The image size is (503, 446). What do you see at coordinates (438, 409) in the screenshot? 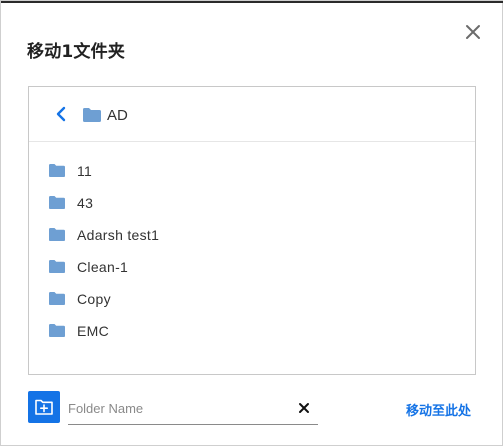
I see `move-here-button: 移动至此处` at bounding box center [438, 409].